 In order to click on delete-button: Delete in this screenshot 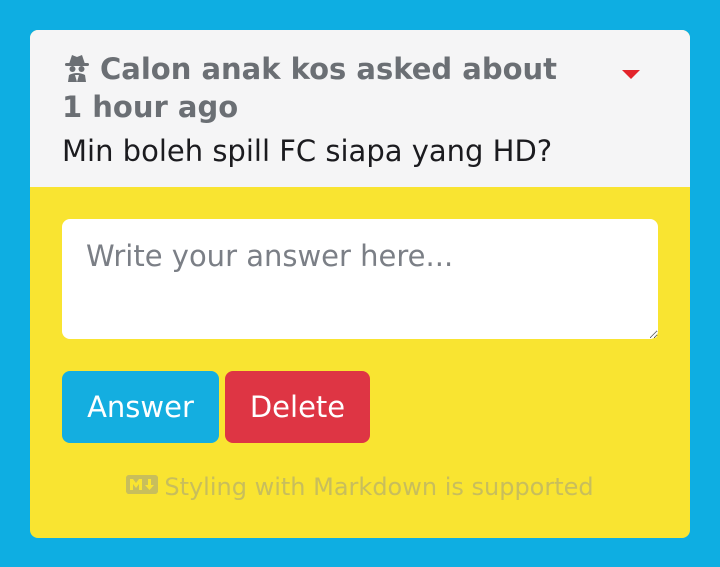, I will do `click(297, 407)`.